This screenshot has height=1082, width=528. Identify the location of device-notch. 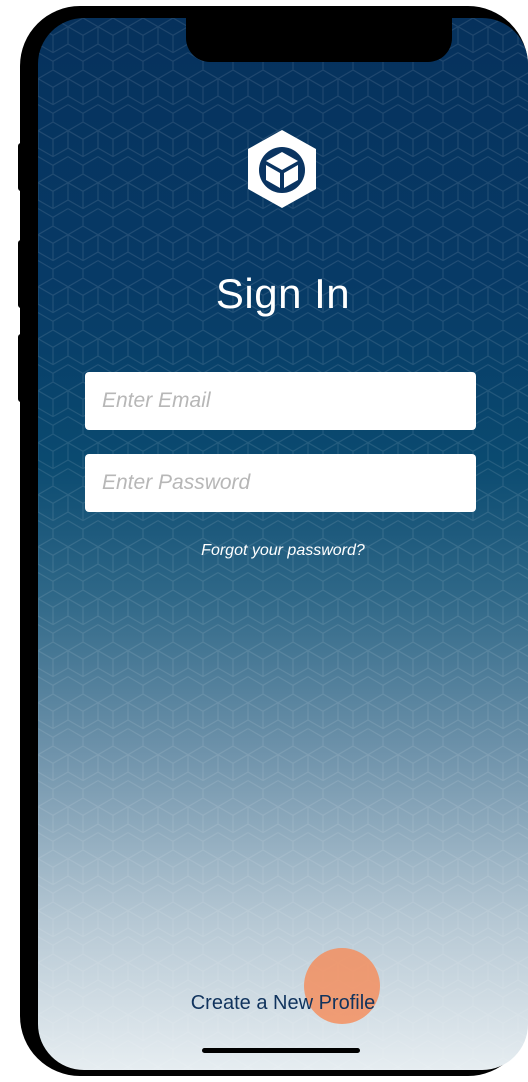
(319, 40).